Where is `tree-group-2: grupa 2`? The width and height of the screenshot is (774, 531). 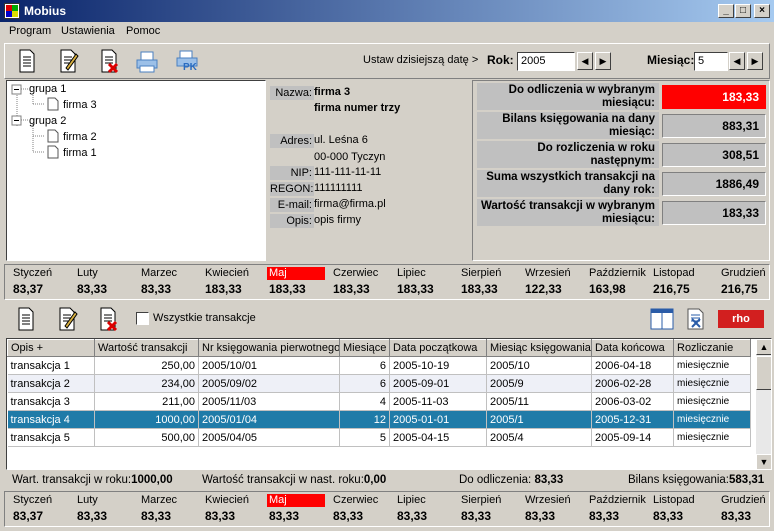 tree-group-2: grupa 2 is located at coordinates (47, 121).